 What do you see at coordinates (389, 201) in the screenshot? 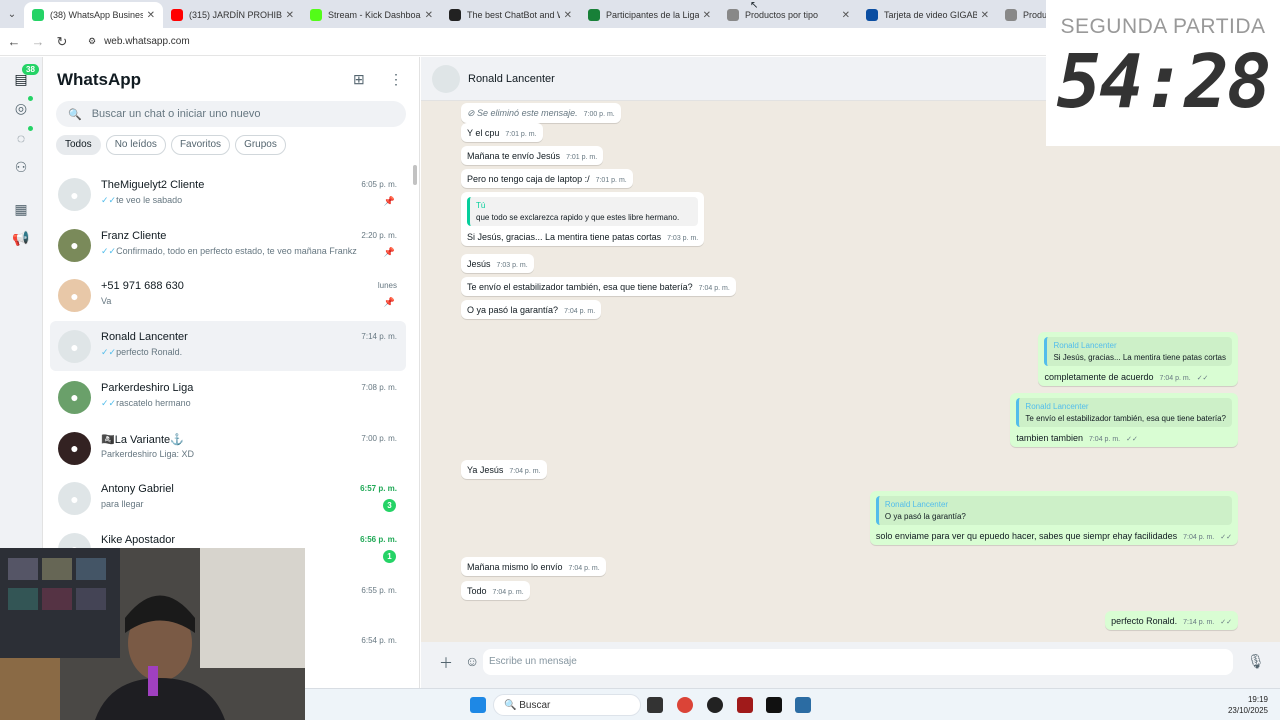
I see `pin-icon: 📌` at bounding box center [389, 201].